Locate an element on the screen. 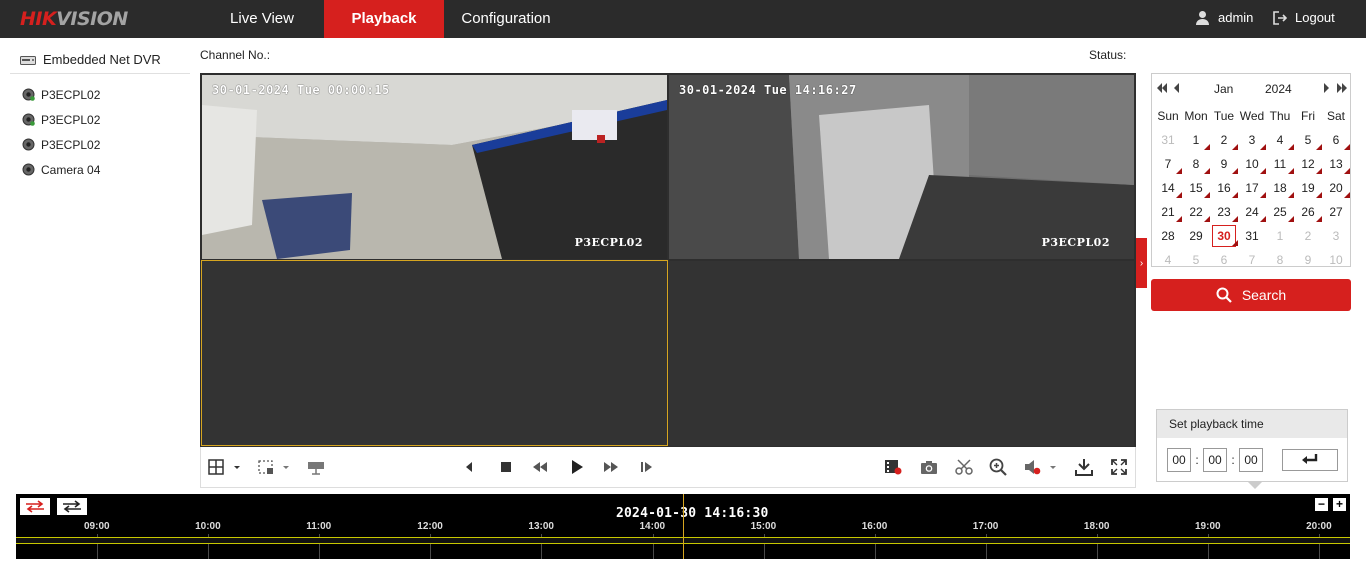  next-month-icon is located at coordinates (1326, 88).